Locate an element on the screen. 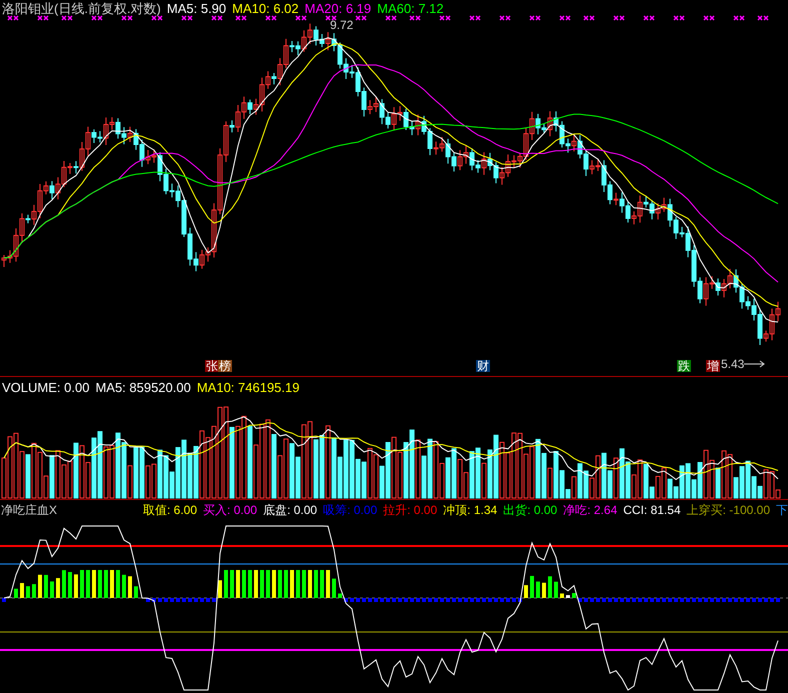  event-tag: 张 is located at coordinates (212, 366).